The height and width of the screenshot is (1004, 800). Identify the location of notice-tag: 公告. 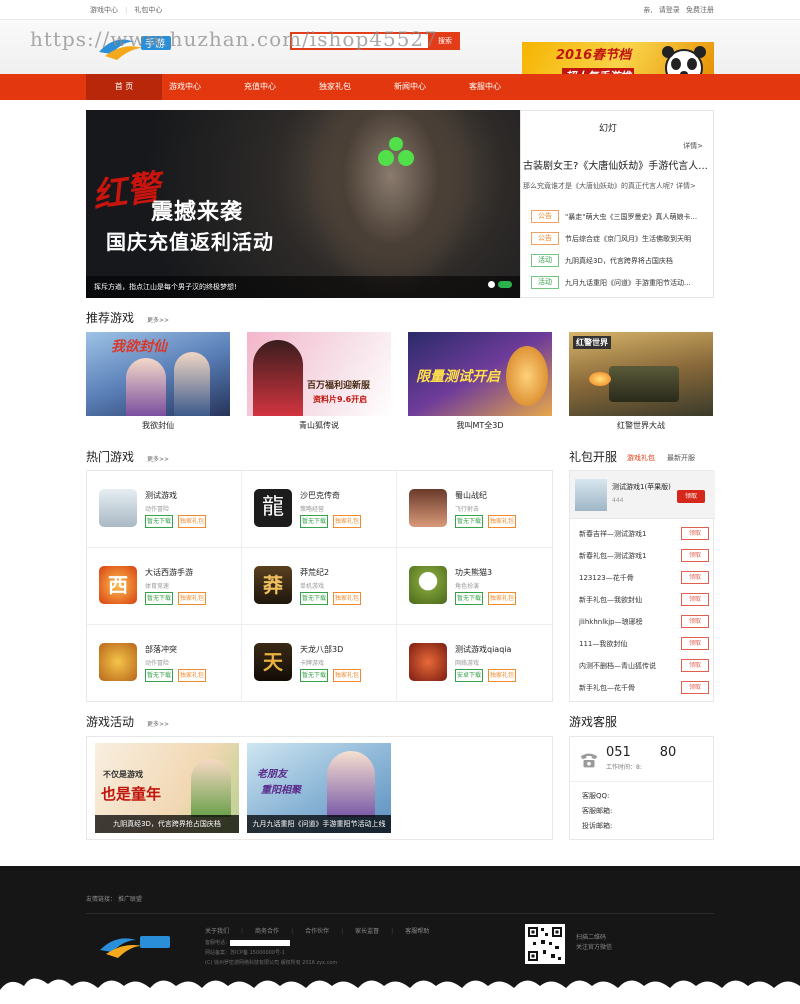
(545, 216).